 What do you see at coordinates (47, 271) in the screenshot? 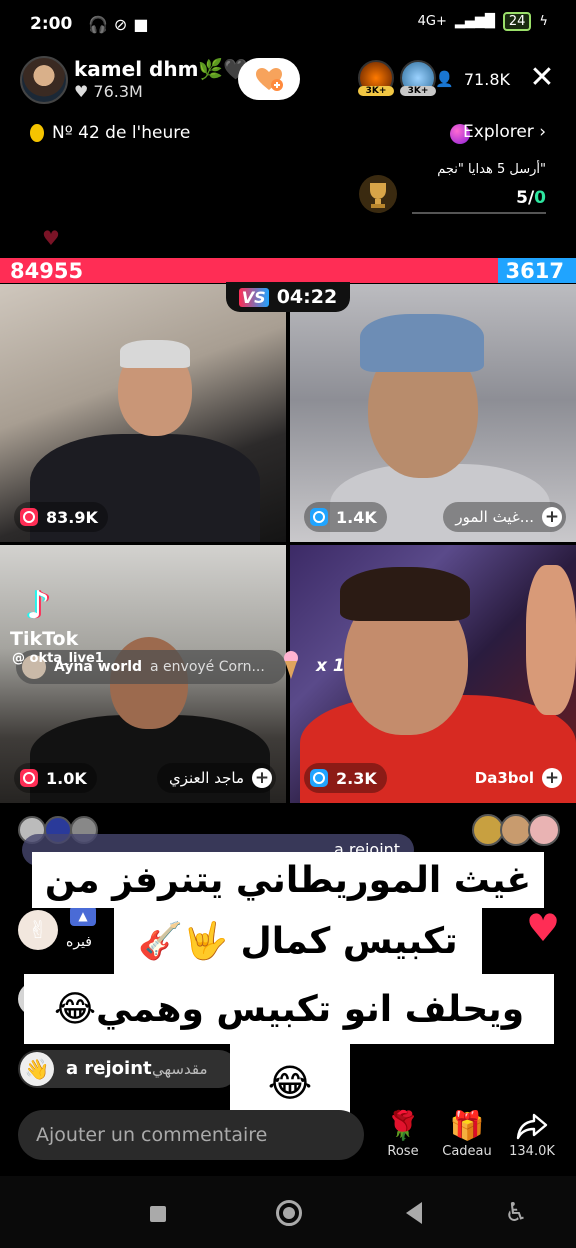
I see `battle-score-left: 84955` at bounding box center [47, 271].